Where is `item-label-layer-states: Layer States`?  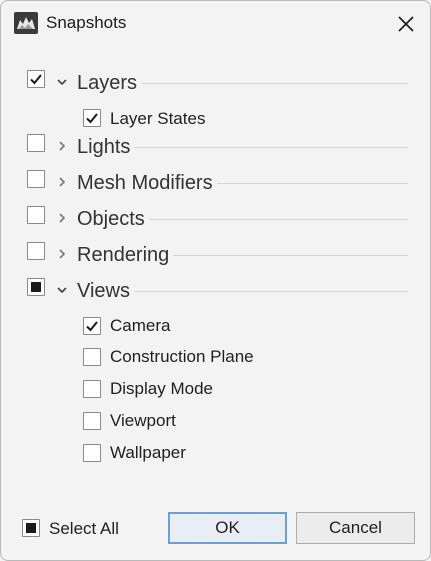 item-label-layer-states: Layer States is located at coordinates (158, 118).